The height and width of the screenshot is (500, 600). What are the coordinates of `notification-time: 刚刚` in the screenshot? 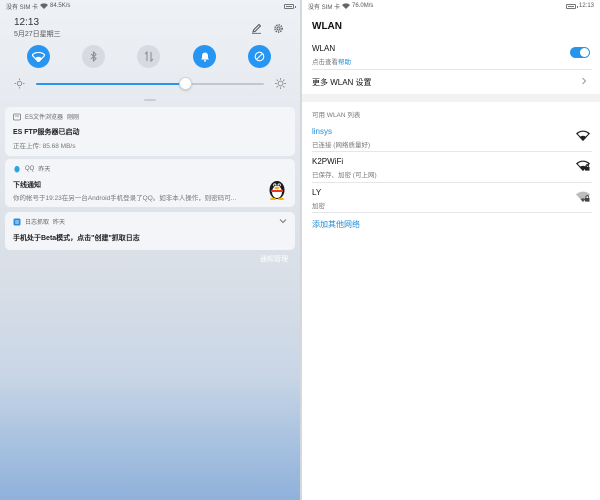 It's located at (73, 118).